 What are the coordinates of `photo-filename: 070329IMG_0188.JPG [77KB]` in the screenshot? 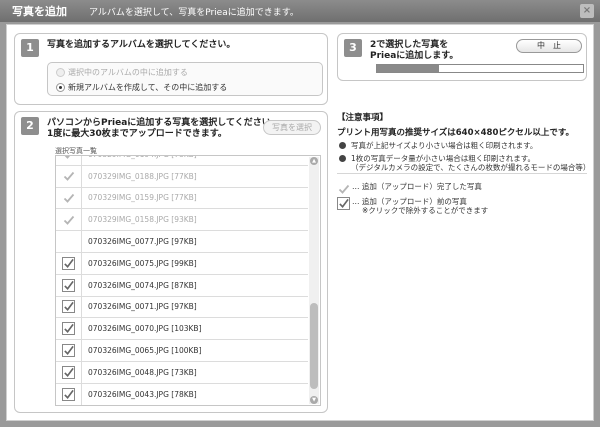 It's located at (142, 176).